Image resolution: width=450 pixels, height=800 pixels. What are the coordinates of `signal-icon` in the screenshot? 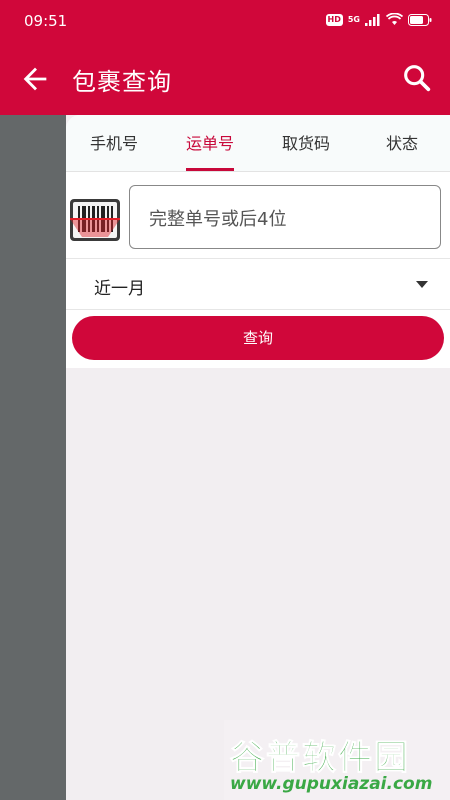 It's located at (372, 19).